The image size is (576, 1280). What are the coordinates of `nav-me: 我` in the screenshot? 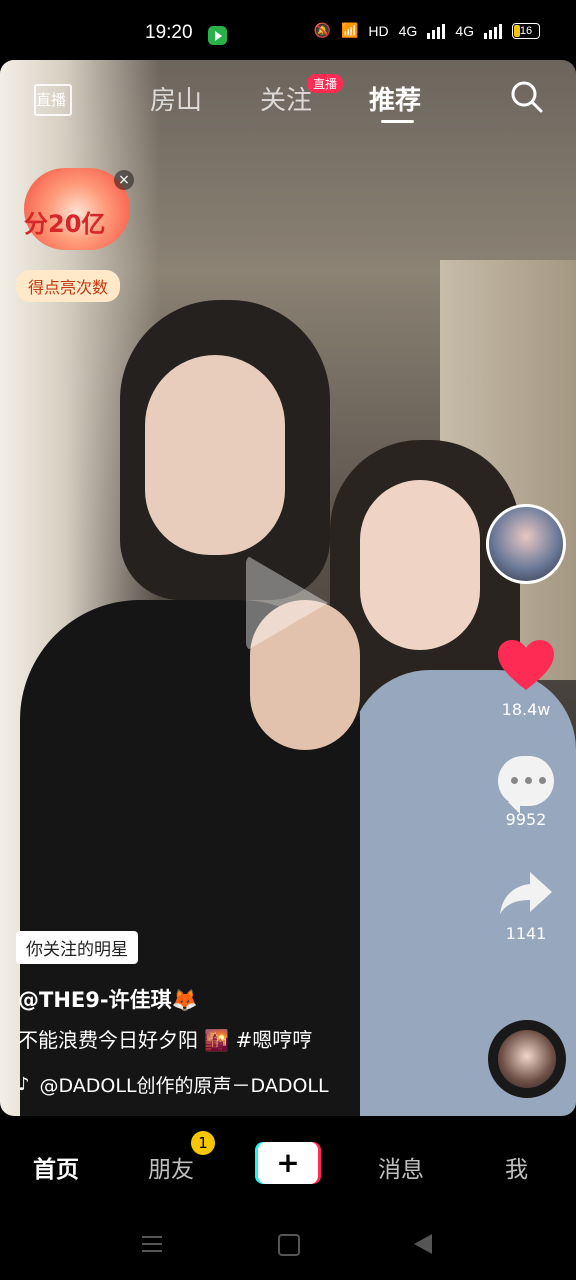 It's located at (516, 1167).